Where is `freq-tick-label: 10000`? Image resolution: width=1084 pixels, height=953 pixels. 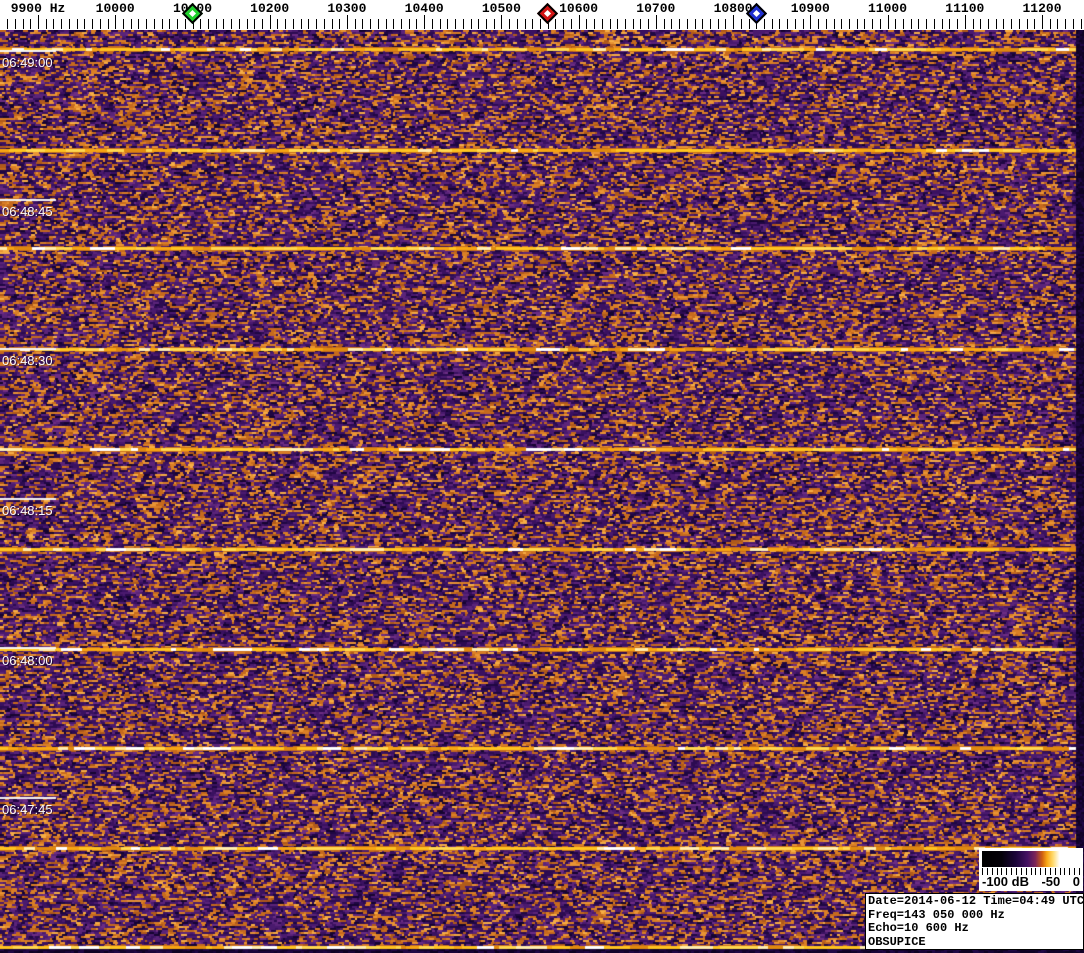 freq-tick-label: 10000 is located at coordinates (115, 8).